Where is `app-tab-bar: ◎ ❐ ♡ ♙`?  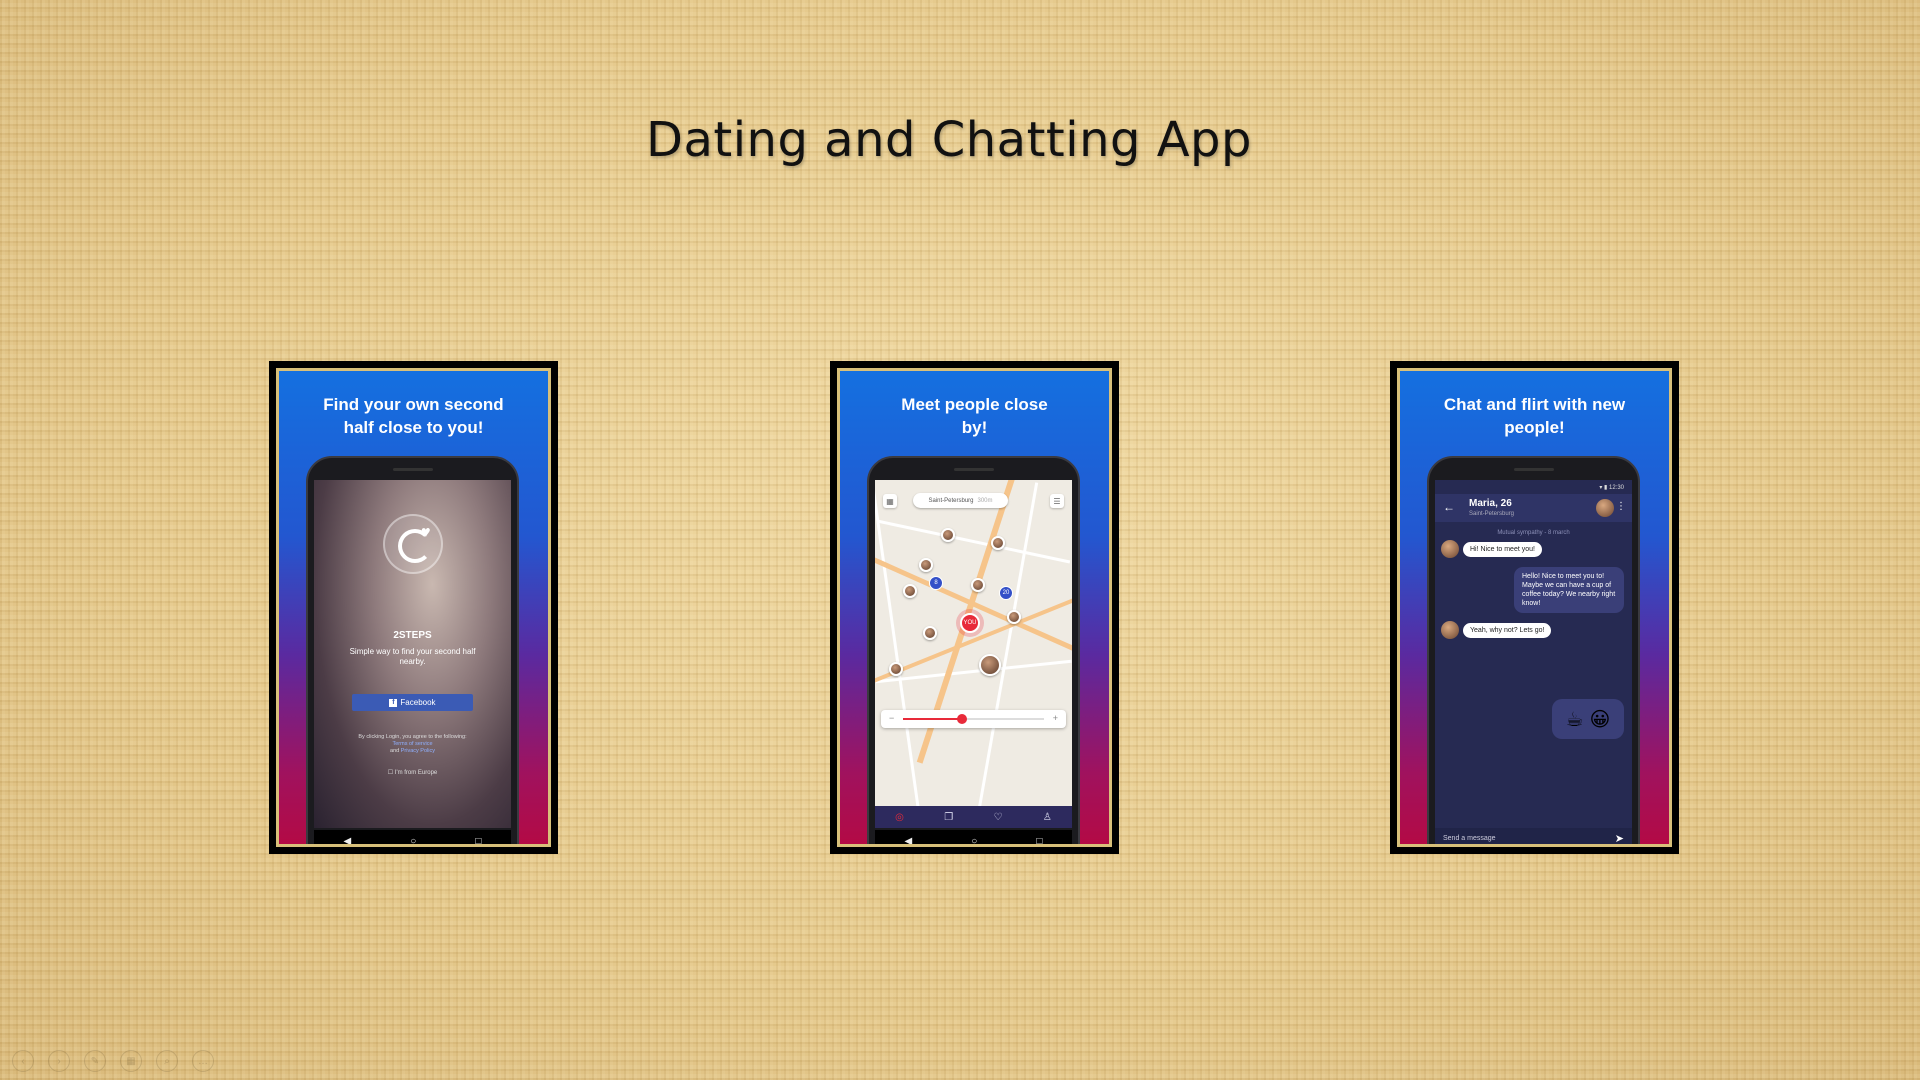 app-tab-bar: ◎ ❐ ♡ ♙ is located at coordinates (973, 817).